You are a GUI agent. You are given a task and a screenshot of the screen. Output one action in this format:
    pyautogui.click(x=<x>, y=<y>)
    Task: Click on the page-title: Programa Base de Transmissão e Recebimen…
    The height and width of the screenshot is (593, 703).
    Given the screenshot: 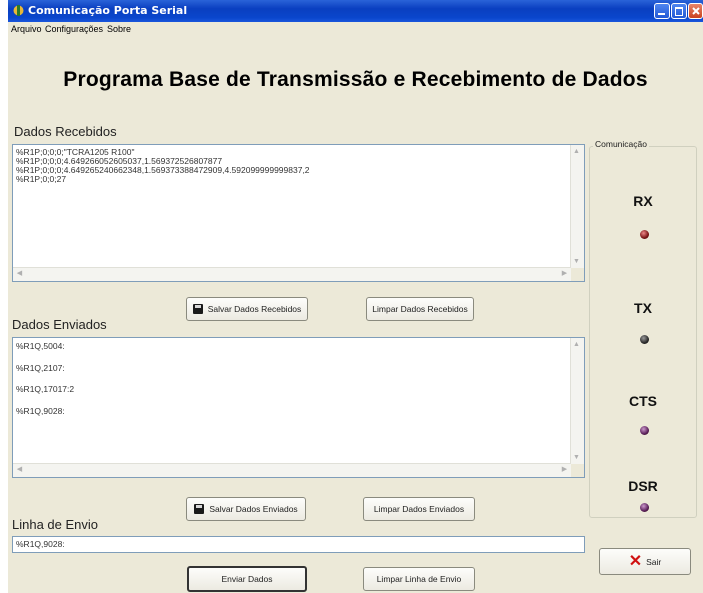 What is the action you would take?
    pyautogui.click(x=355, y=79)
    